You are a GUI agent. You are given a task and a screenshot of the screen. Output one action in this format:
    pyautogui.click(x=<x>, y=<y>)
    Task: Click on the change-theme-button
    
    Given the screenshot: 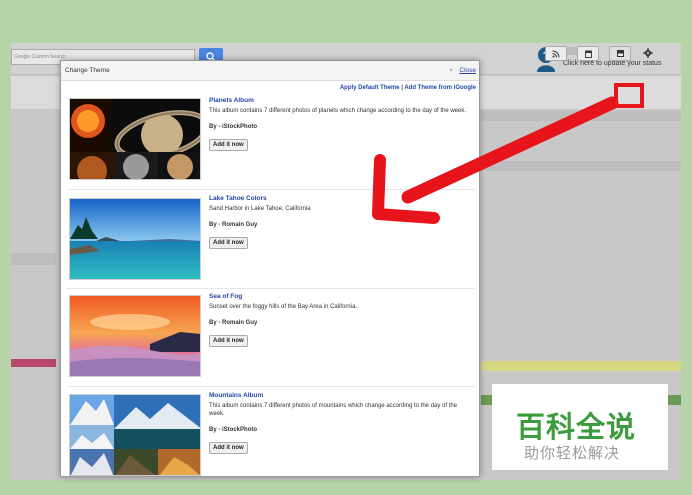 What is the action you would take?
    pyautogui.click(x=620, y=53)
    